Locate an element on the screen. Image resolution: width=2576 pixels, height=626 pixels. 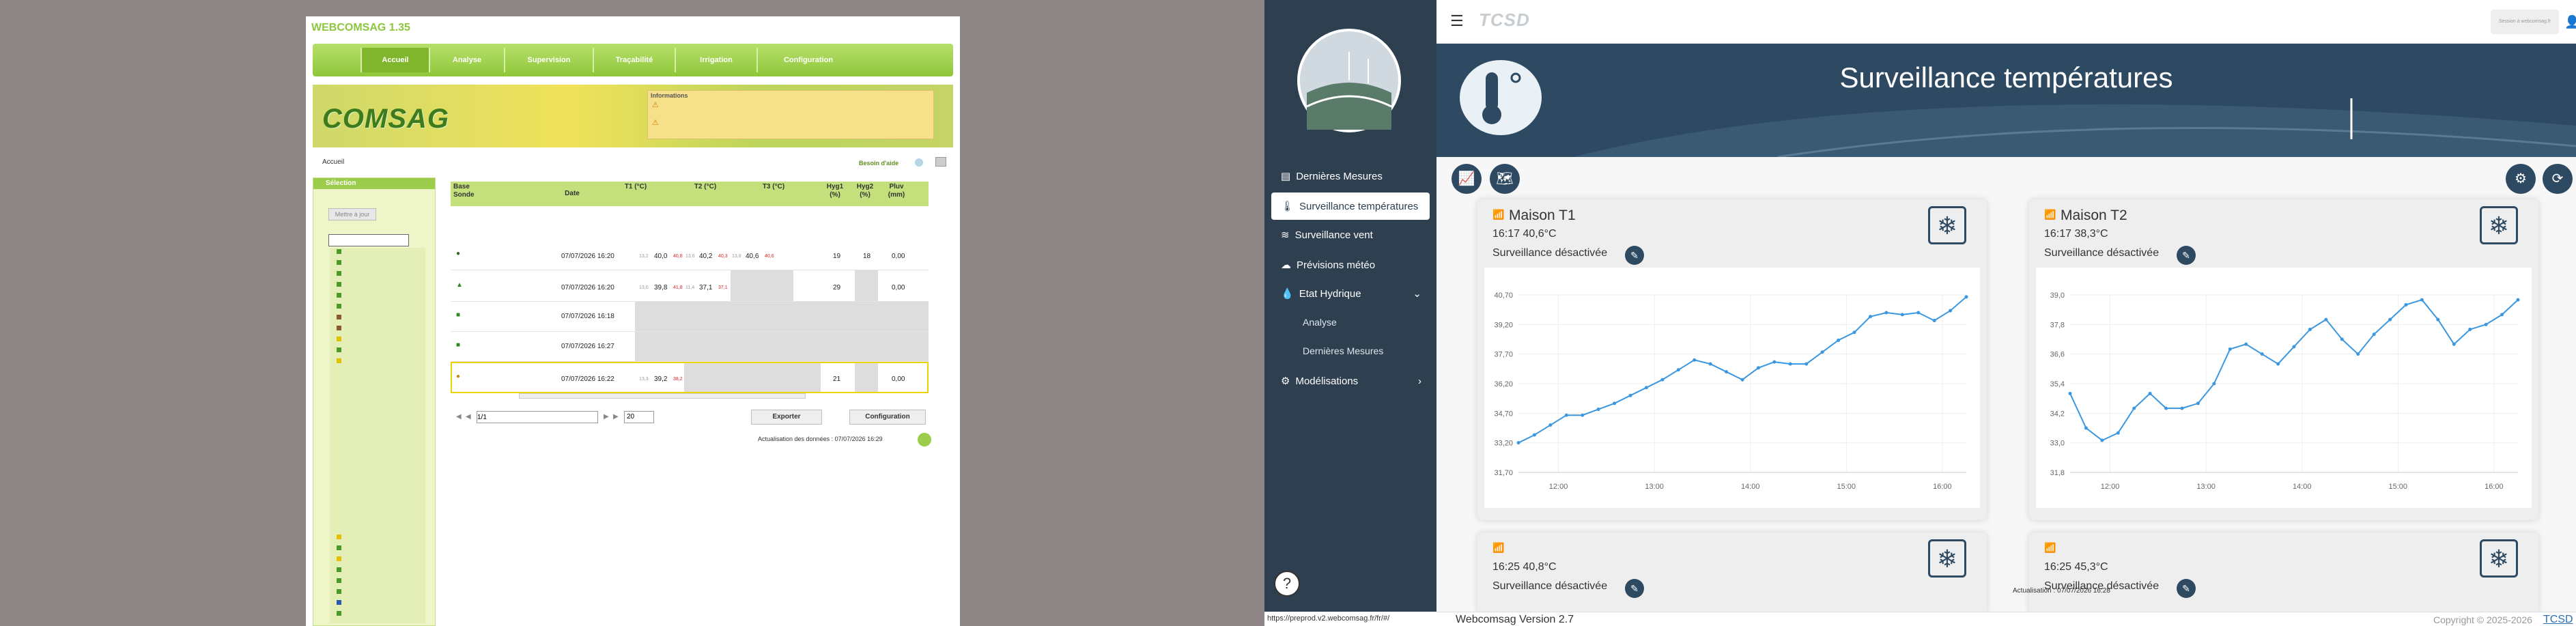
pager-last-icon: ▶ is located at coordinates (616, 417).